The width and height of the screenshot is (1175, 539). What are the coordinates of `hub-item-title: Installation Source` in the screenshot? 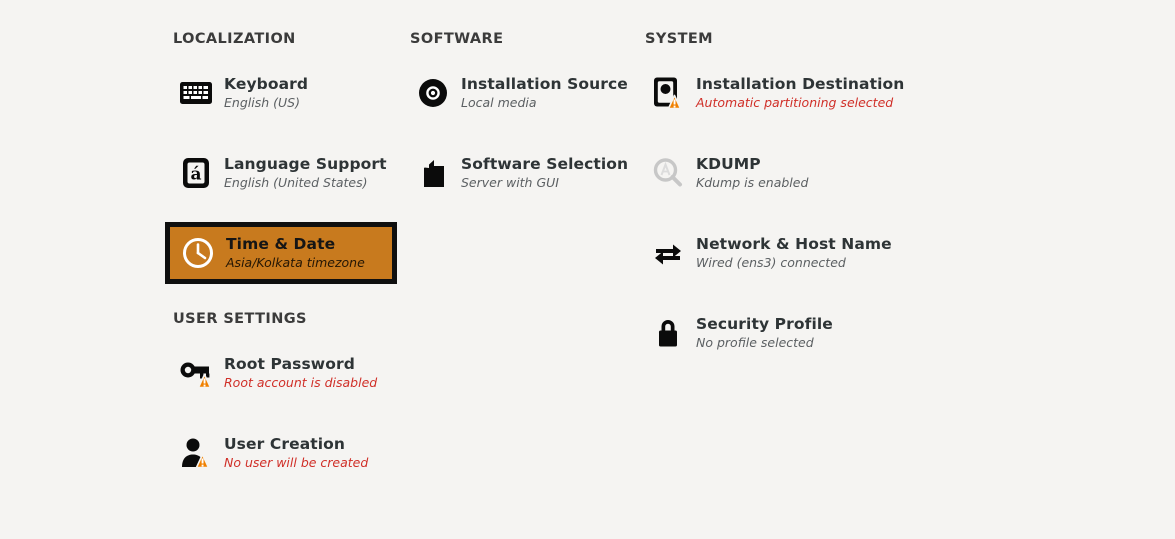 It's located at (544, 83).